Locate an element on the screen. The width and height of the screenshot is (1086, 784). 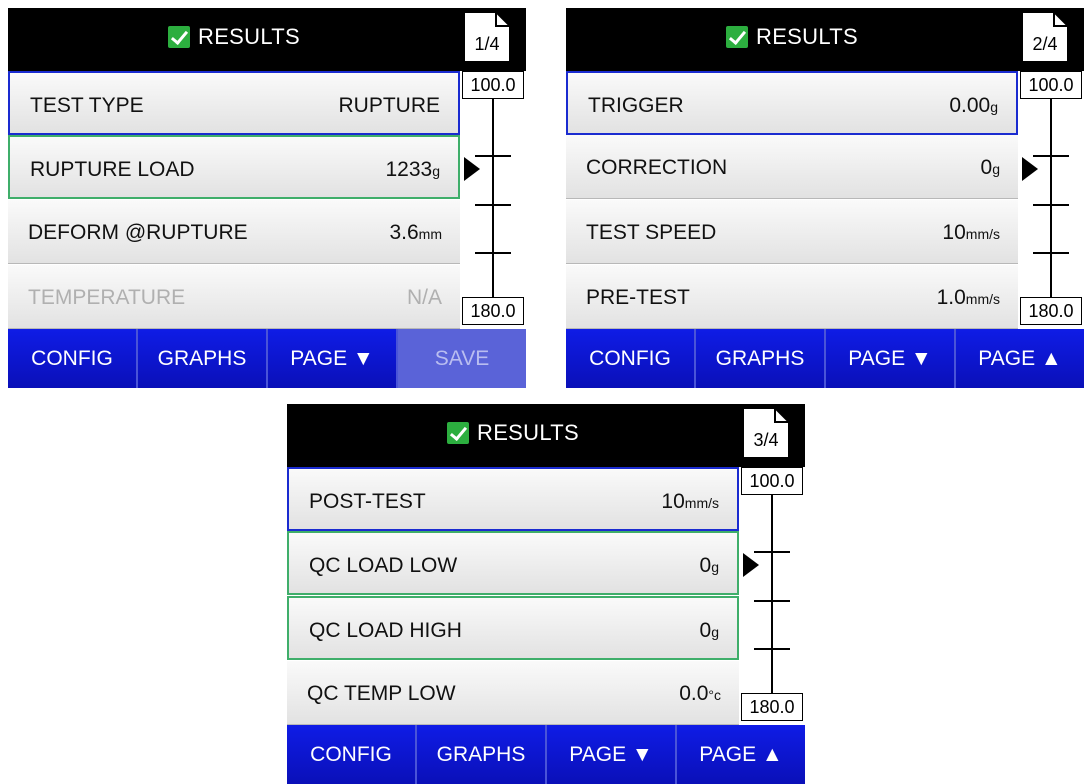
header-bar: RESULTS 2/4 is located at coordinates (825, 39).